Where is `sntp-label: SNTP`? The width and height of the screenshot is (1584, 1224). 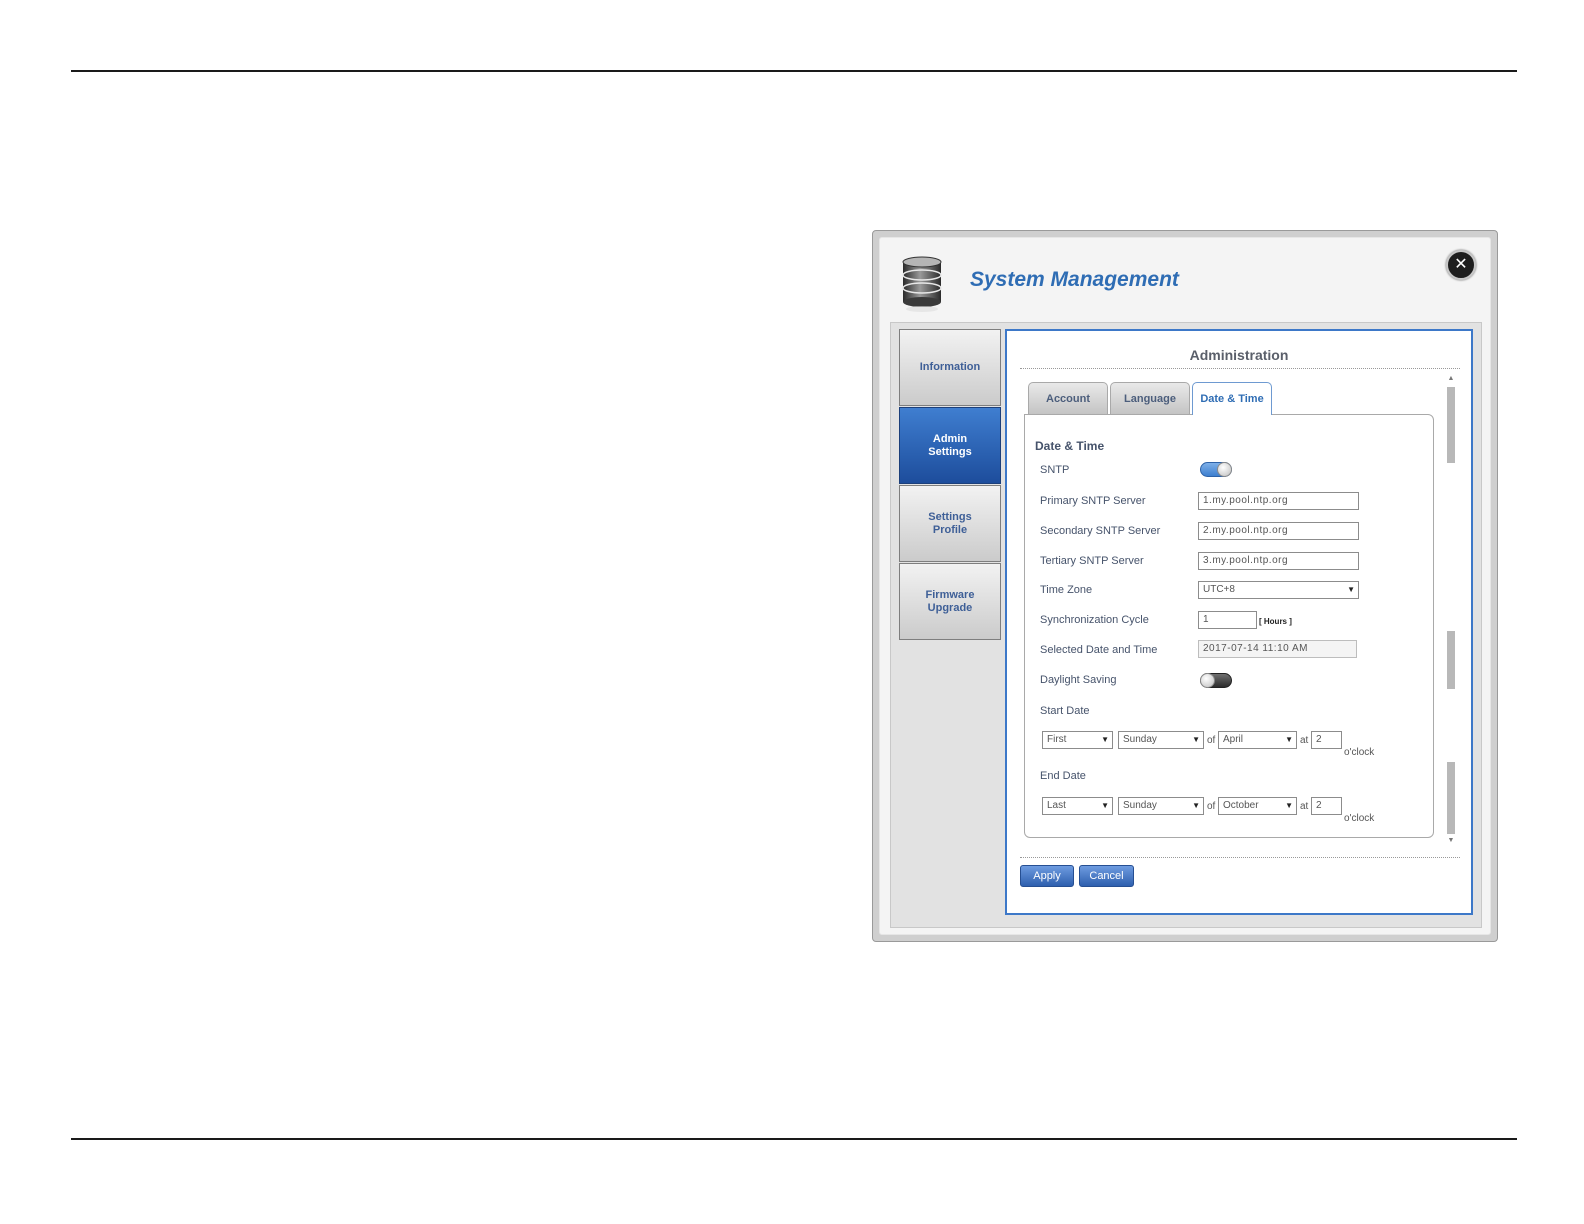
sntp-label: SNTP is located at coordinates (1055, 470).